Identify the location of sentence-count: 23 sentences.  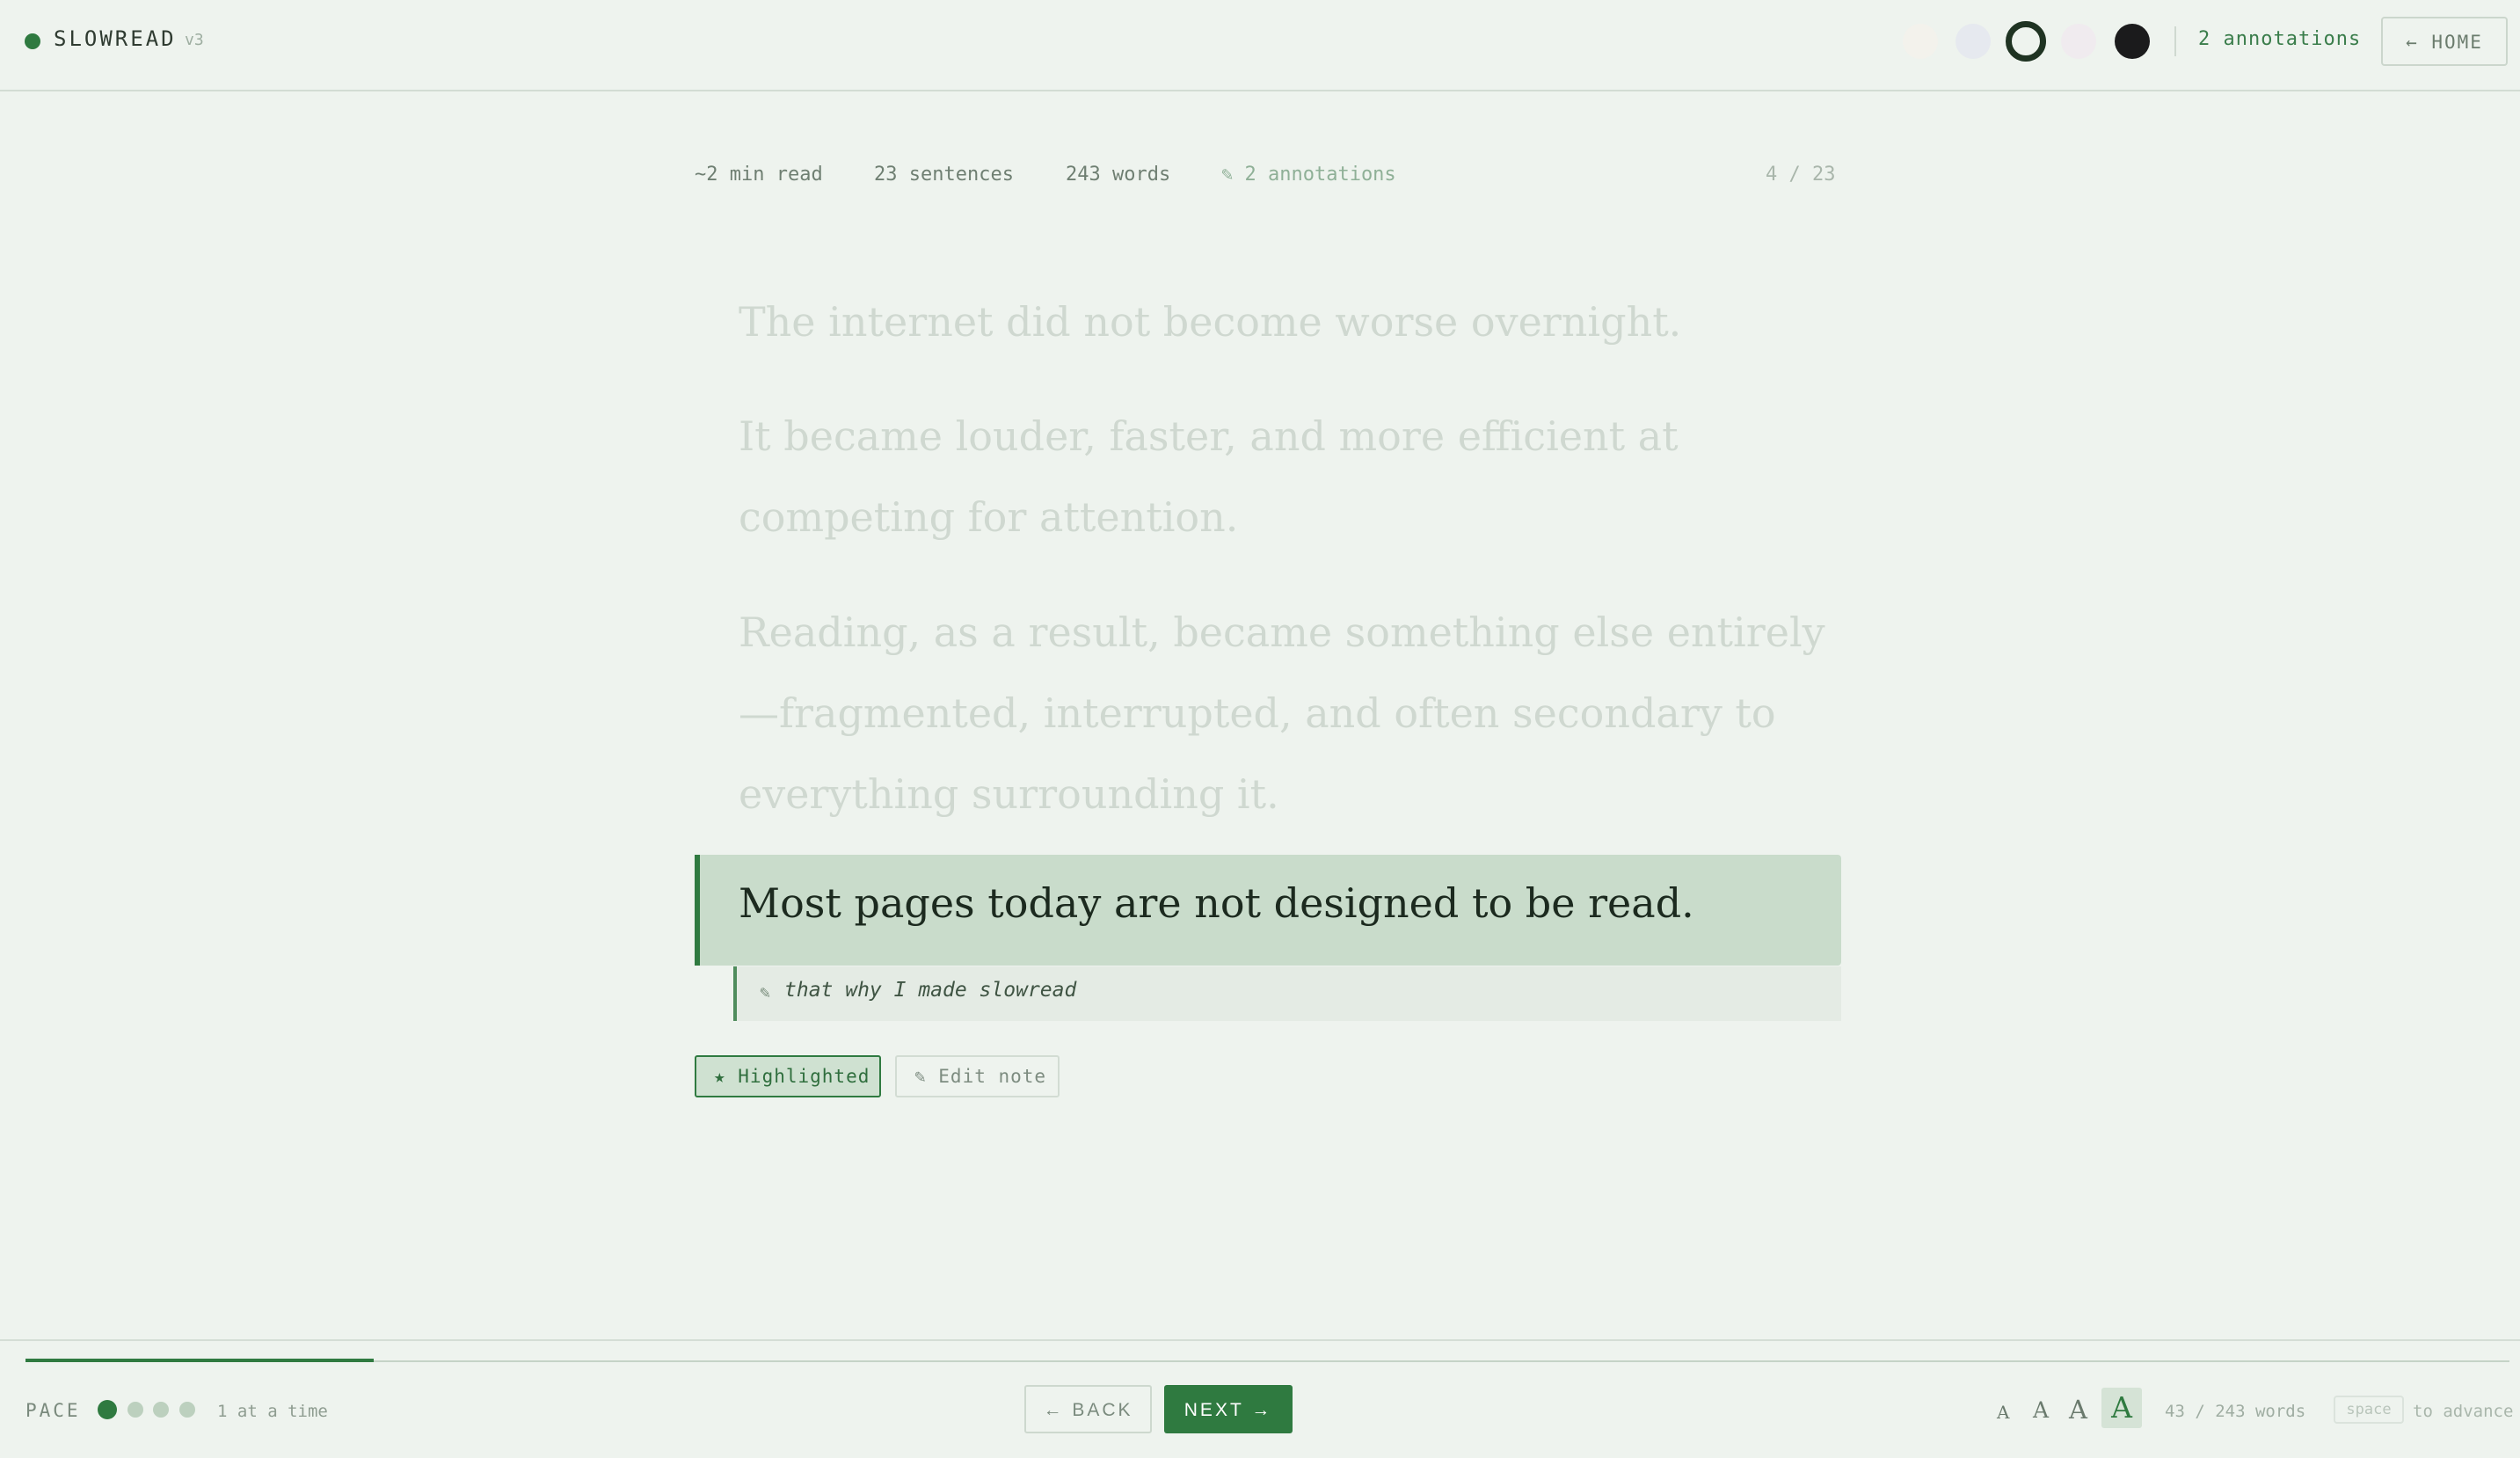
(944, 175).